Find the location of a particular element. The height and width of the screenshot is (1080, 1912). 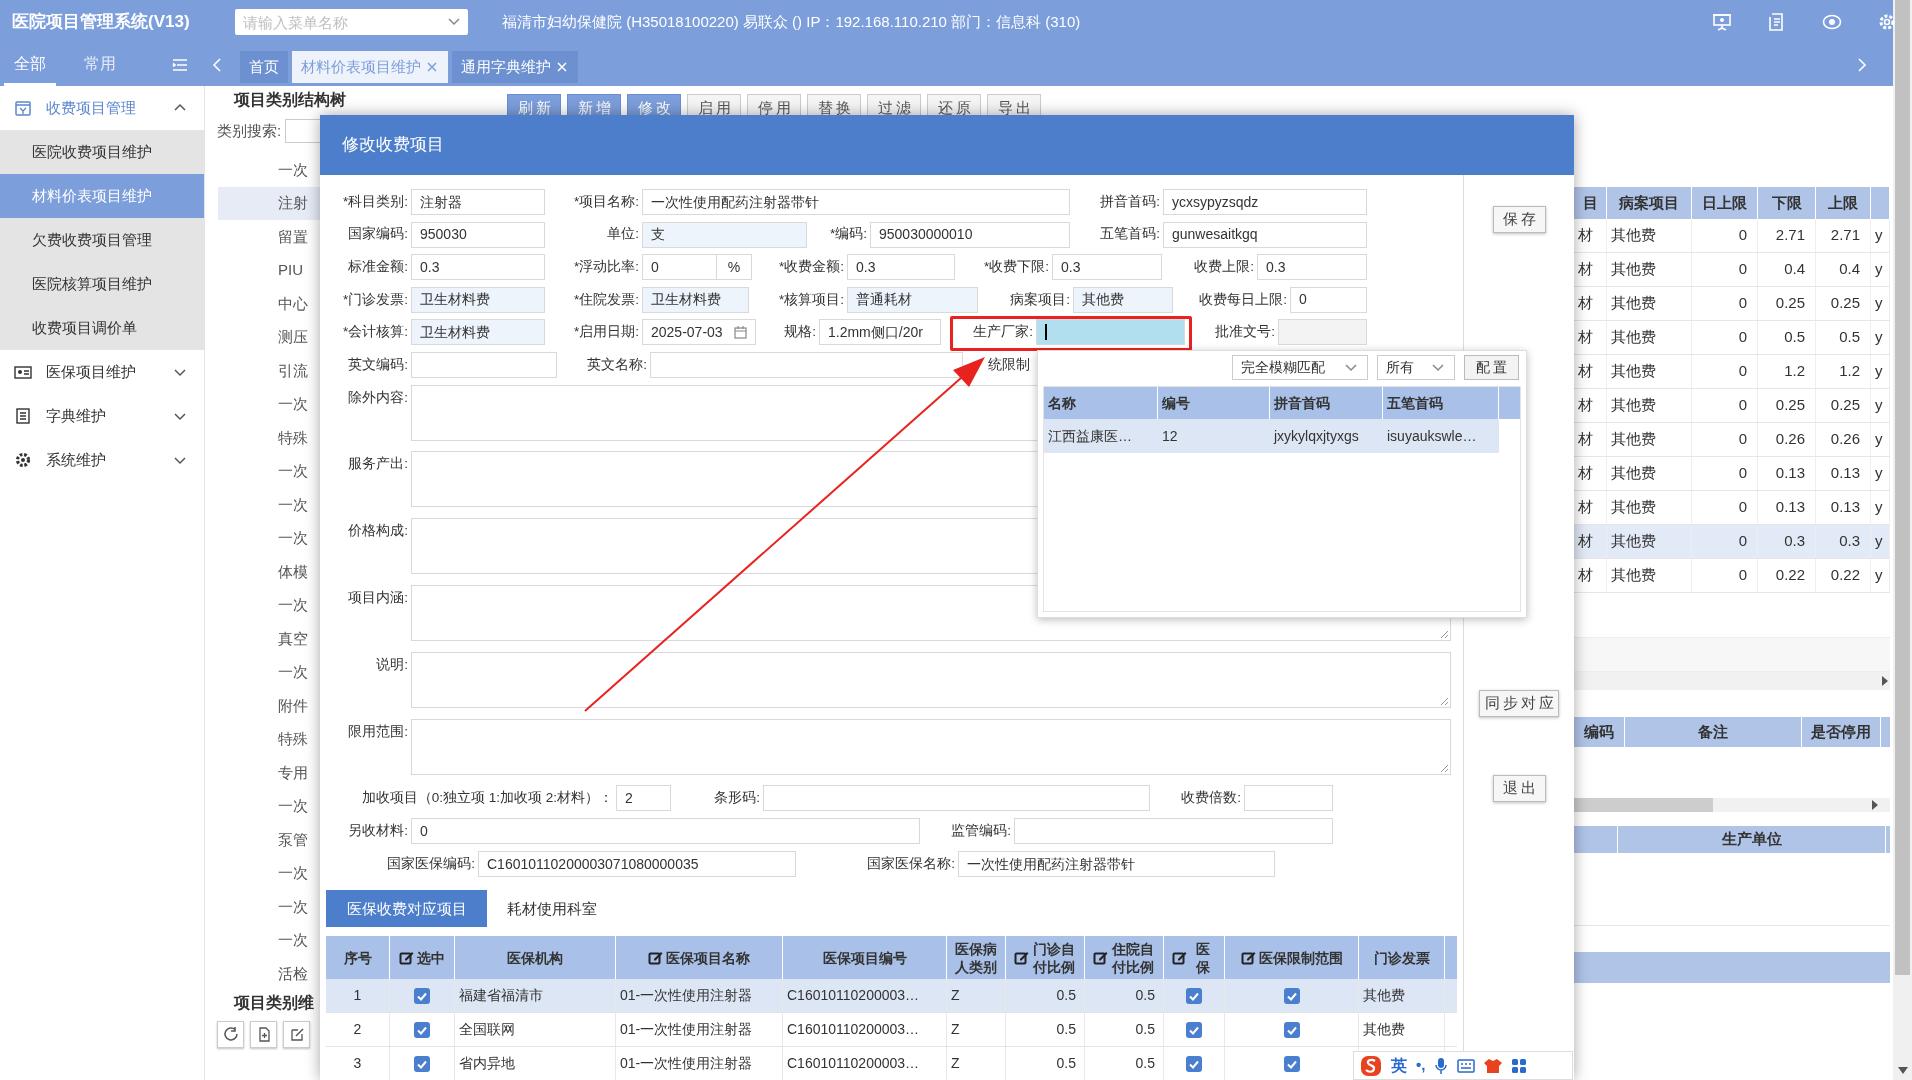

field-label: 加收项目（0:独立项 1:加收项 2:材料）： is located at coordinates (487, 798).